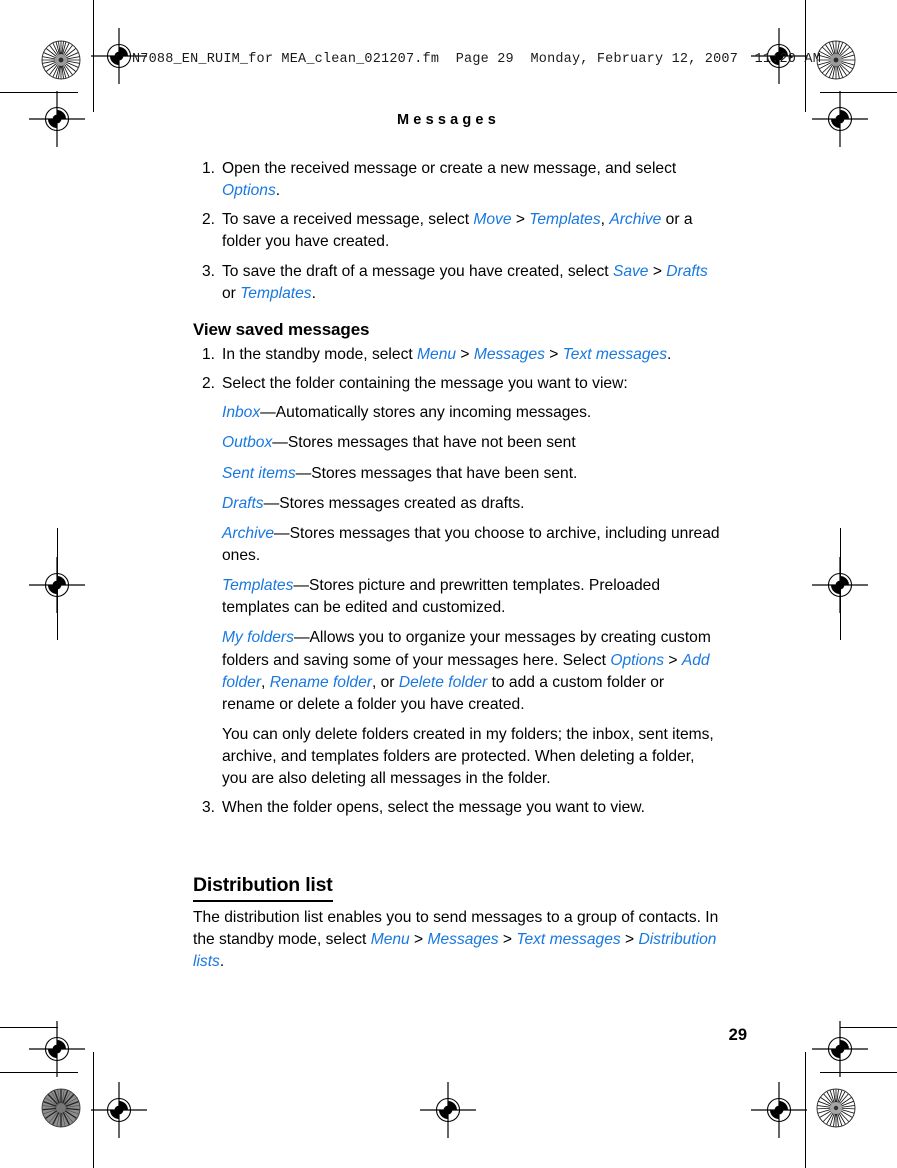 This screenshot has height=1168, width=897. I want to click on running-header: Messages, so click(448, 120).